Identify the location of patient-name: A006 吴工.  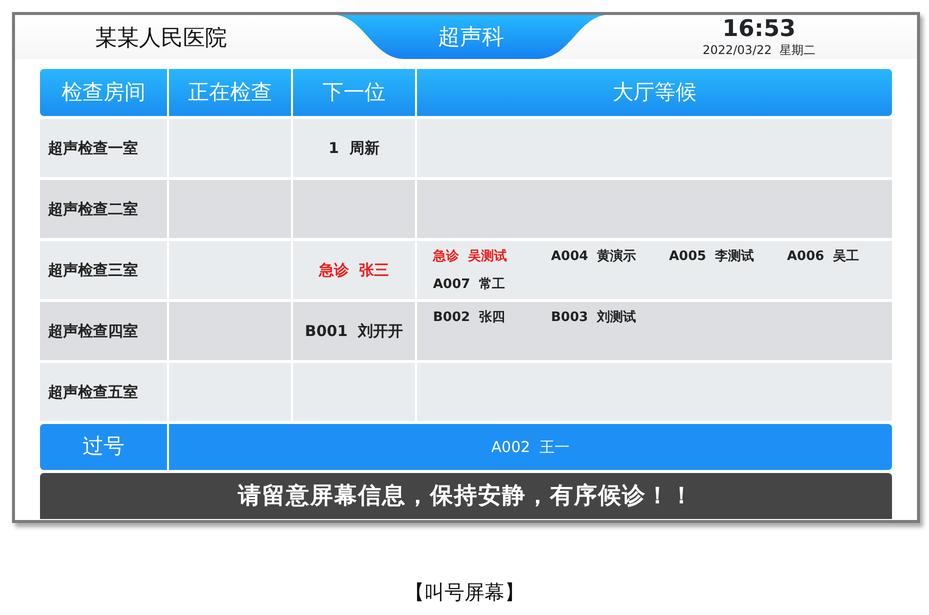
(823, 257).